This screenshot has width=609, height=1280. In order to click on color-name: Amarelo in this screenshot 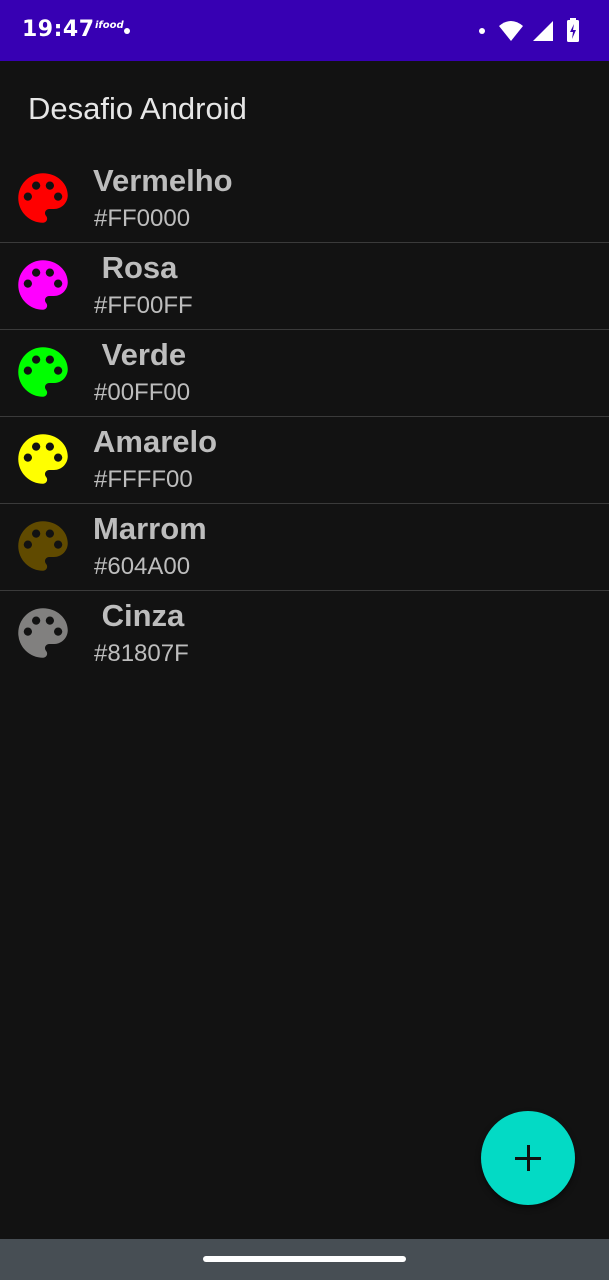, I will do `click(155, 441)`.